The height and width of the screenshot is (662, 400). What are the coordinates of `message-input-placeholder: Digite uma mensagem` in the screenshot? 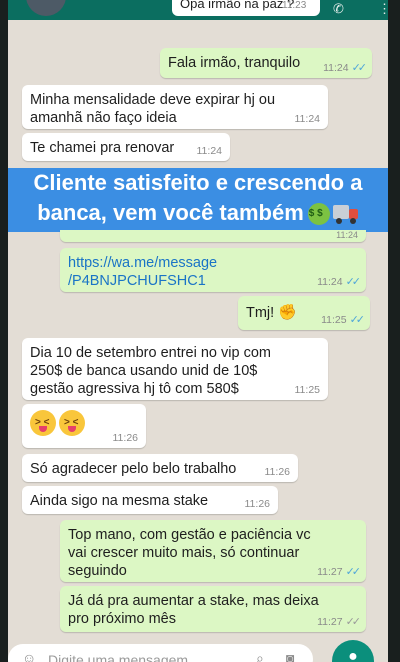 It's located at (118, 657).